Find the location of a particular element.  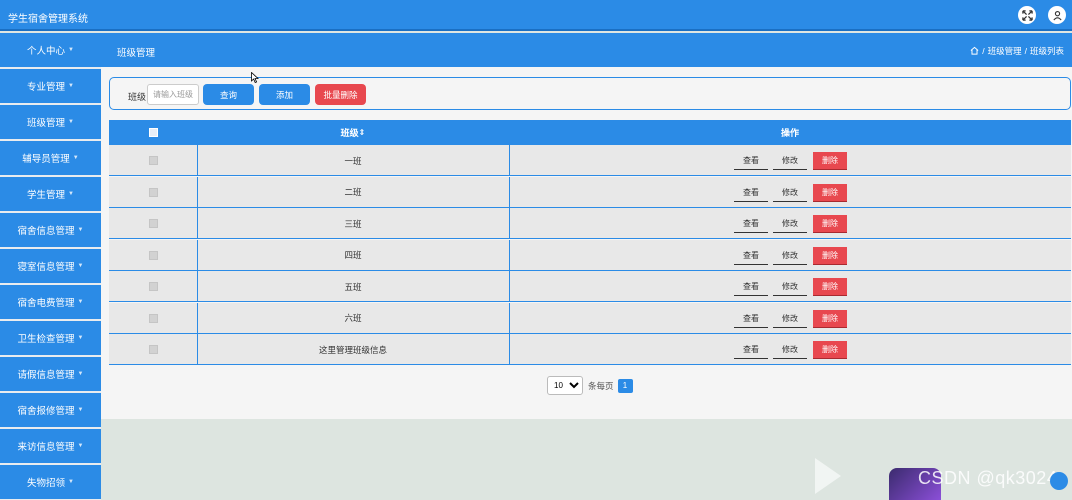

table-row: 六班 查看 修改 删除 is located at coordinates (590, 318).